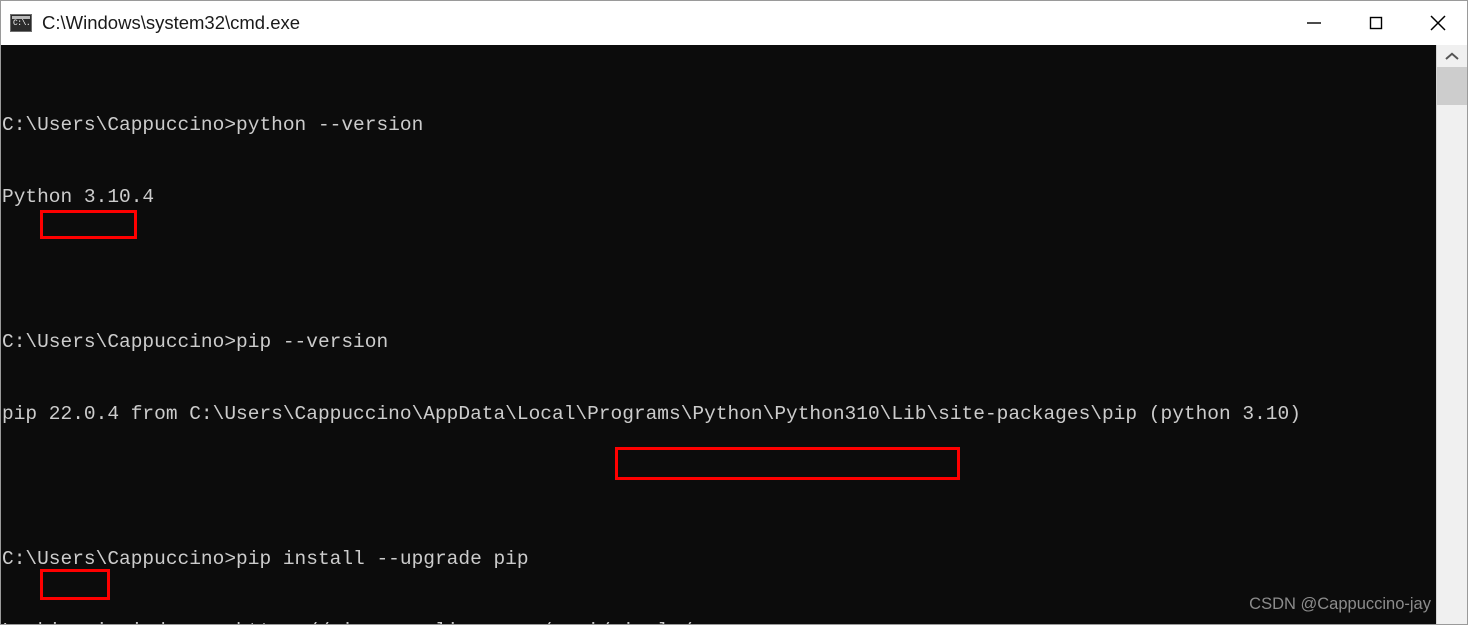  I want to click on vertical-scrollbar, so click(1451, 334).